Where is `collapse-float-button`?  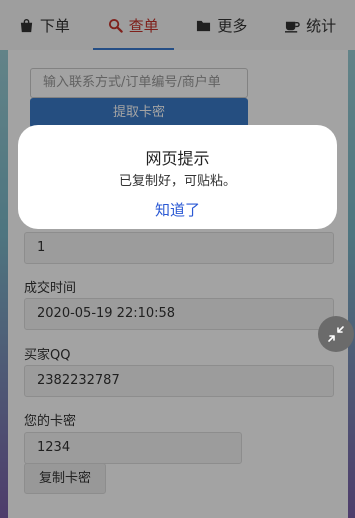 collapse-float-button is located at coordinates (336, 334).